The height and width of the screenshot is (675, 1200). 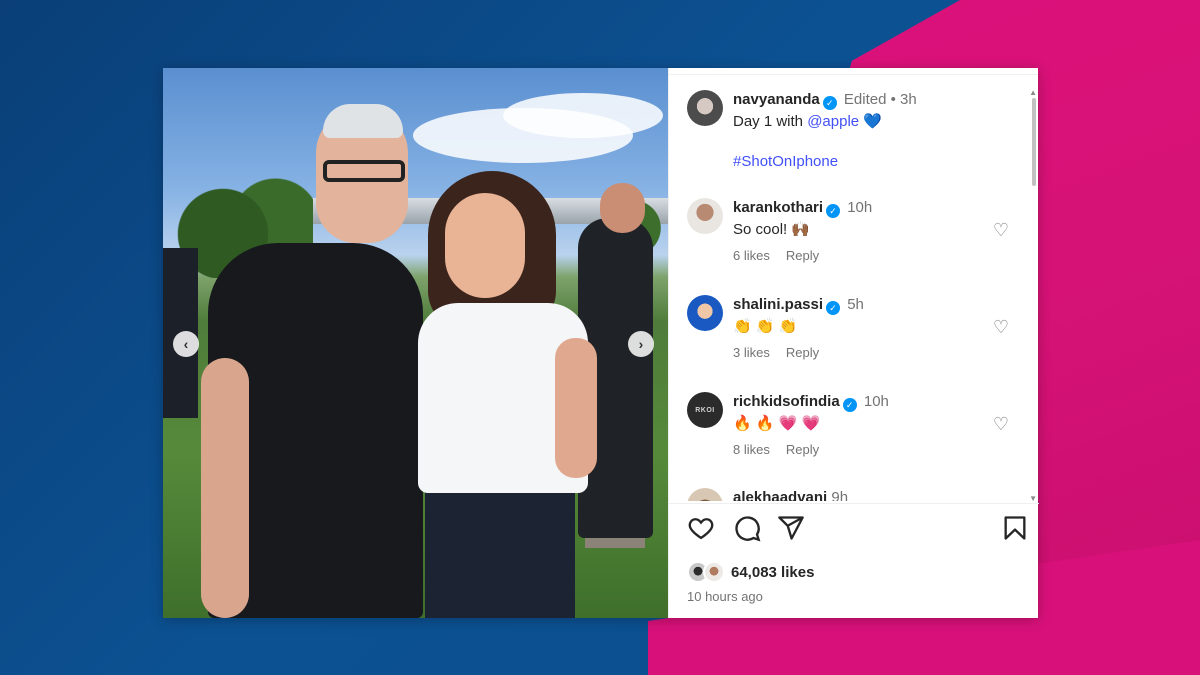 What do you see at coordinates (856, 532) in the screenshot?
I see `action-bar` at bounding box center [856, 532].